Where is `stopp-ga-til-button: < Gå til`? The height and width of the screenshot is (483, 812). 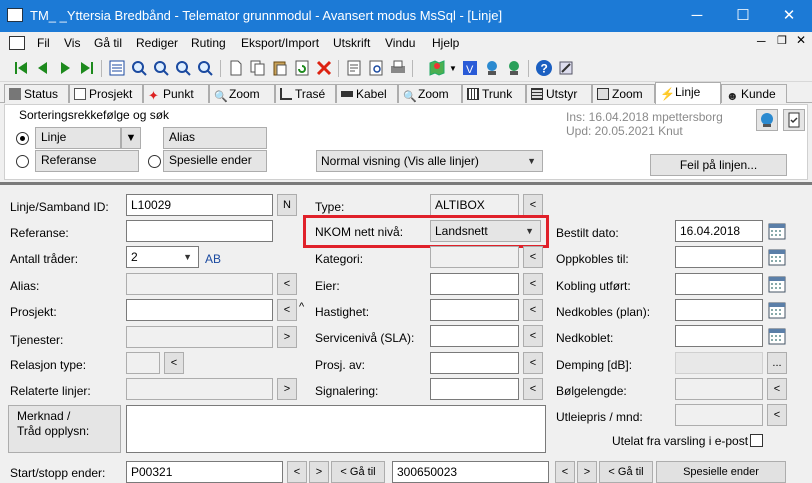 stopp-ga-til-button: < Gå til is located at coordinates (626, 472).